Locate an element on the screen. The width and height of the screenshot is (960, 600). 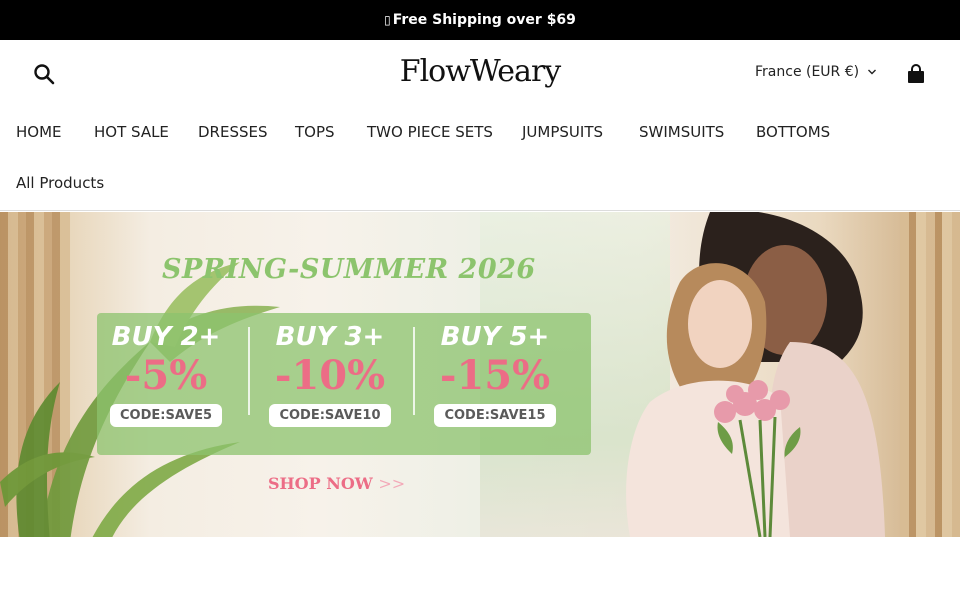
tier-code: CODE:SAVE15 is located at coordinates (495, 415).